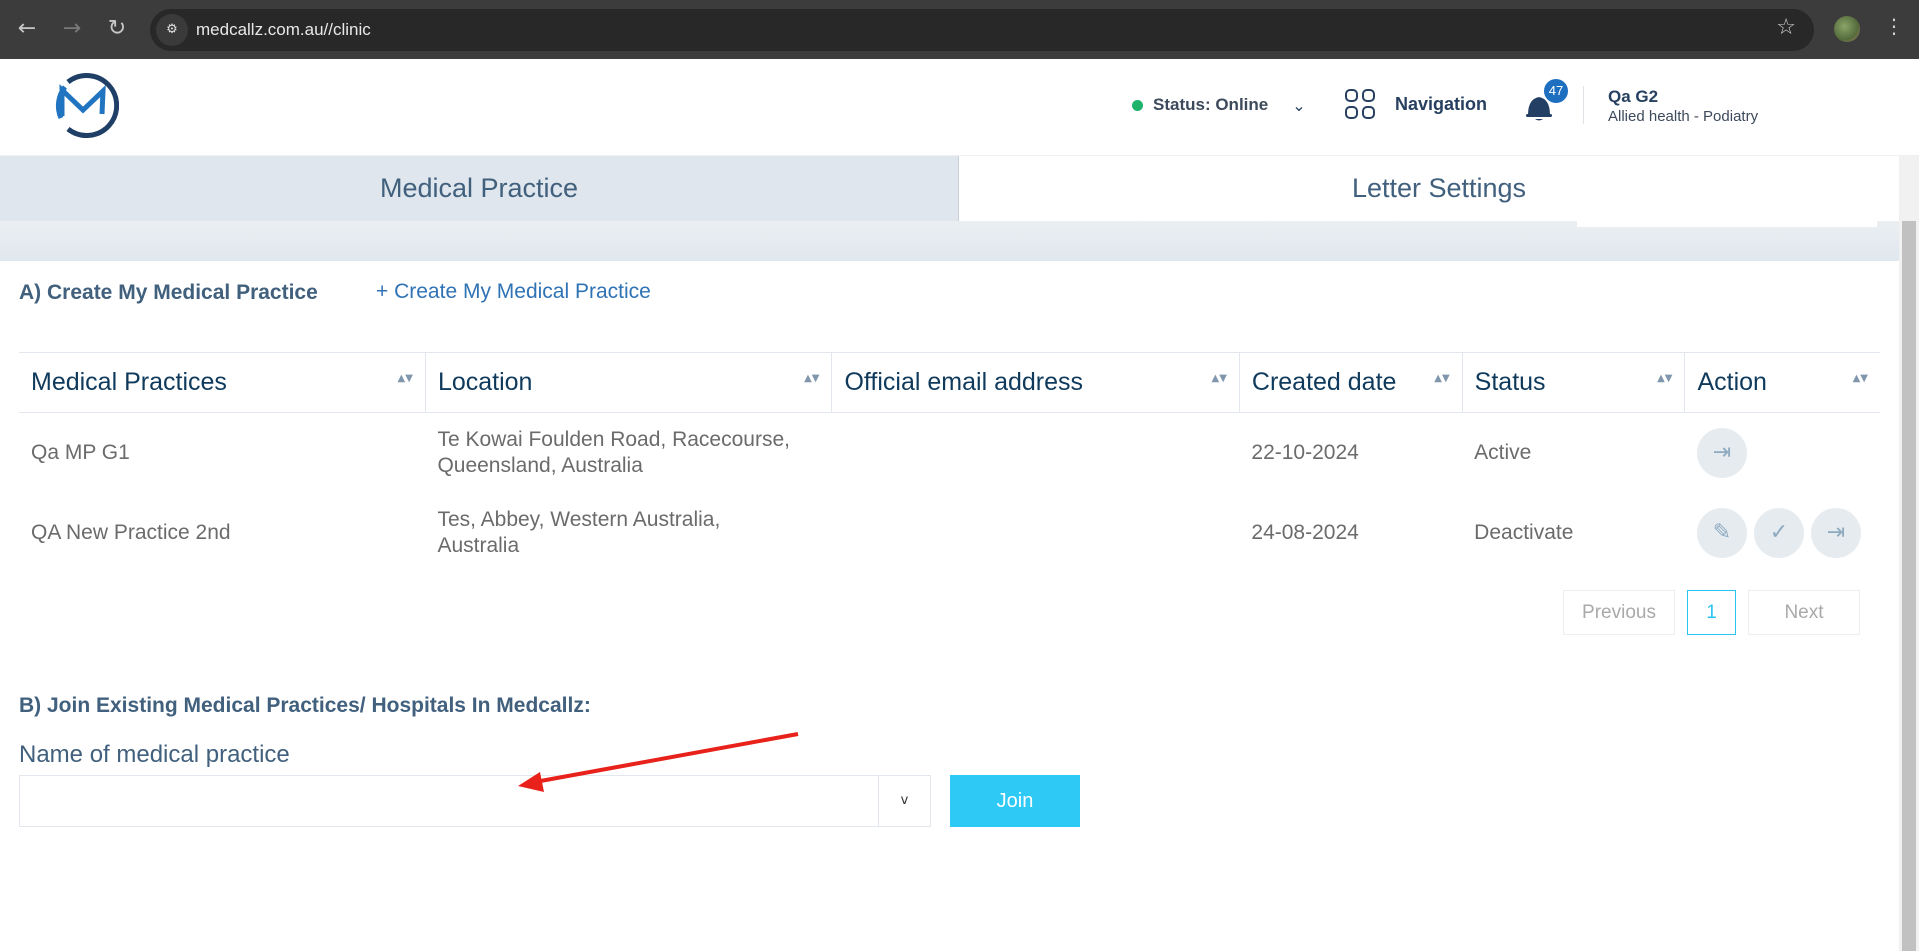 The height and width of the screenshot is (951, 1919). Describe the element at coordinates (80, 452) in the screenshot. I see `cell-practice: Qa MP G1` at that location.